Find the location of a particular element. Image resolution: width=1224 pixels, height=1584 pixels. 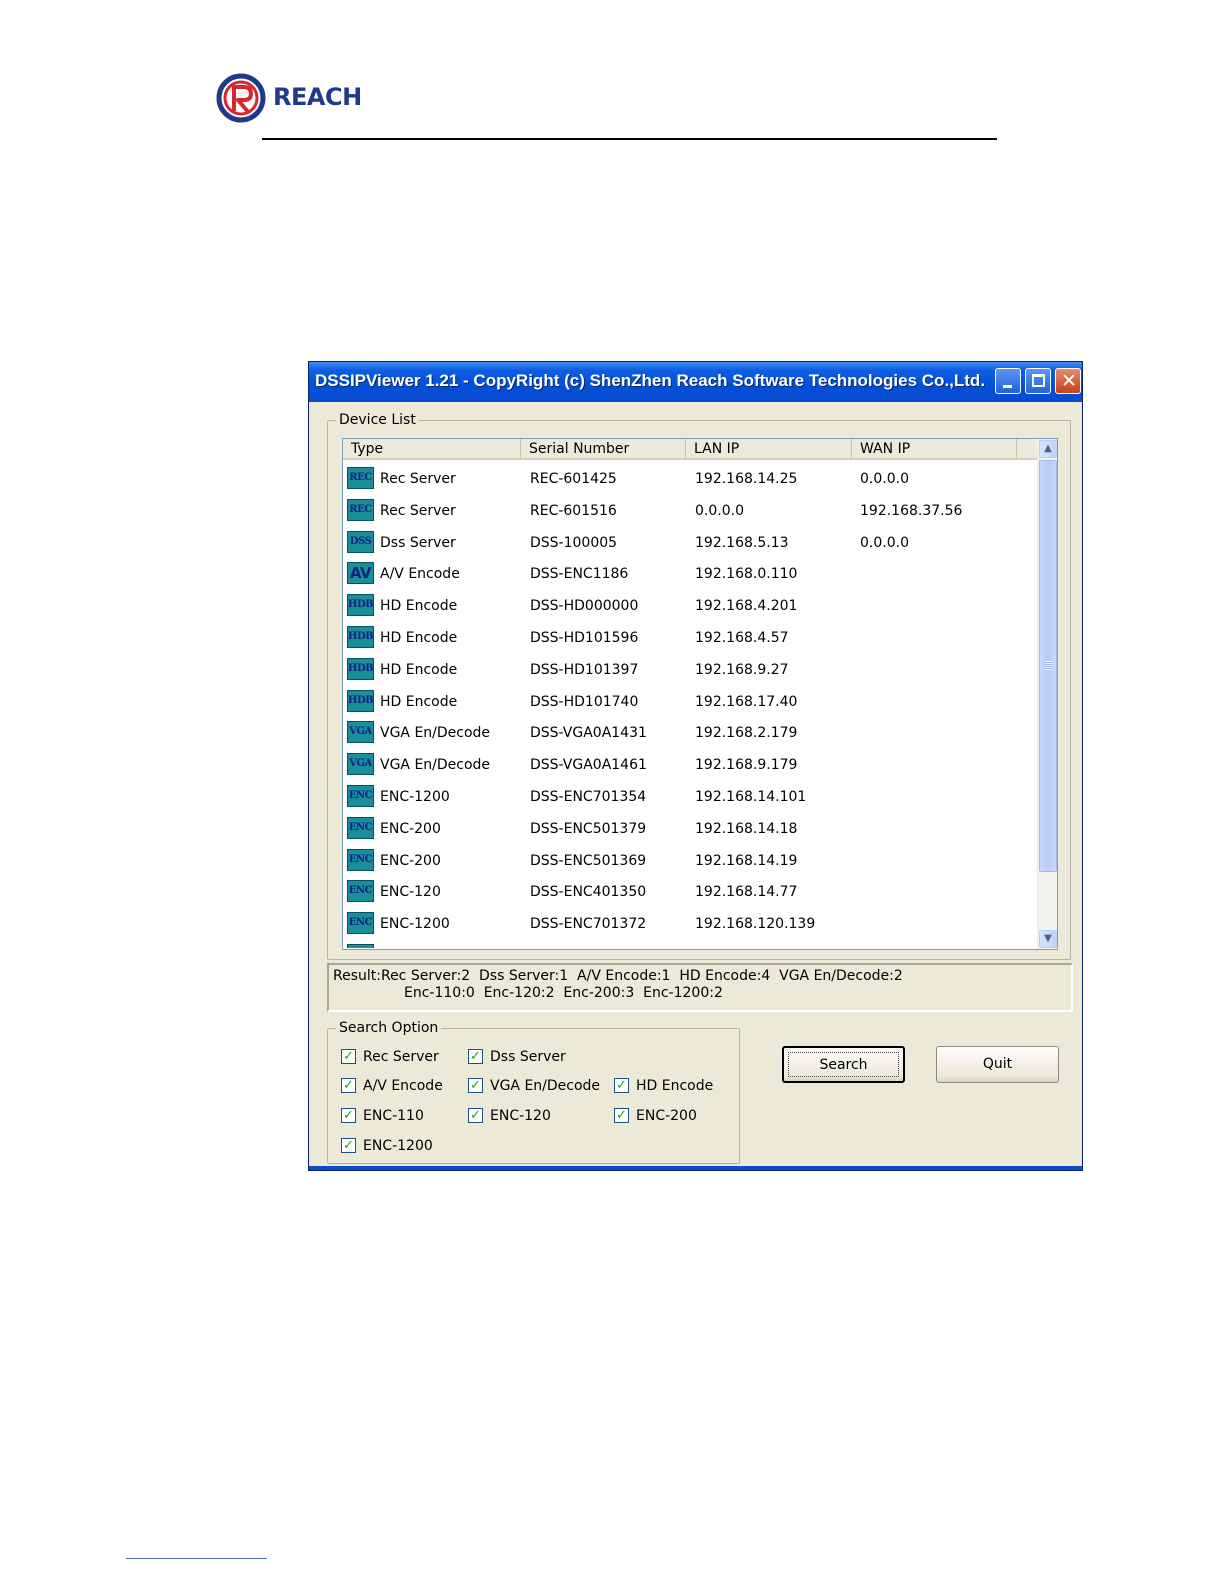

search-button: Search is located at coordinates (843, 1064).